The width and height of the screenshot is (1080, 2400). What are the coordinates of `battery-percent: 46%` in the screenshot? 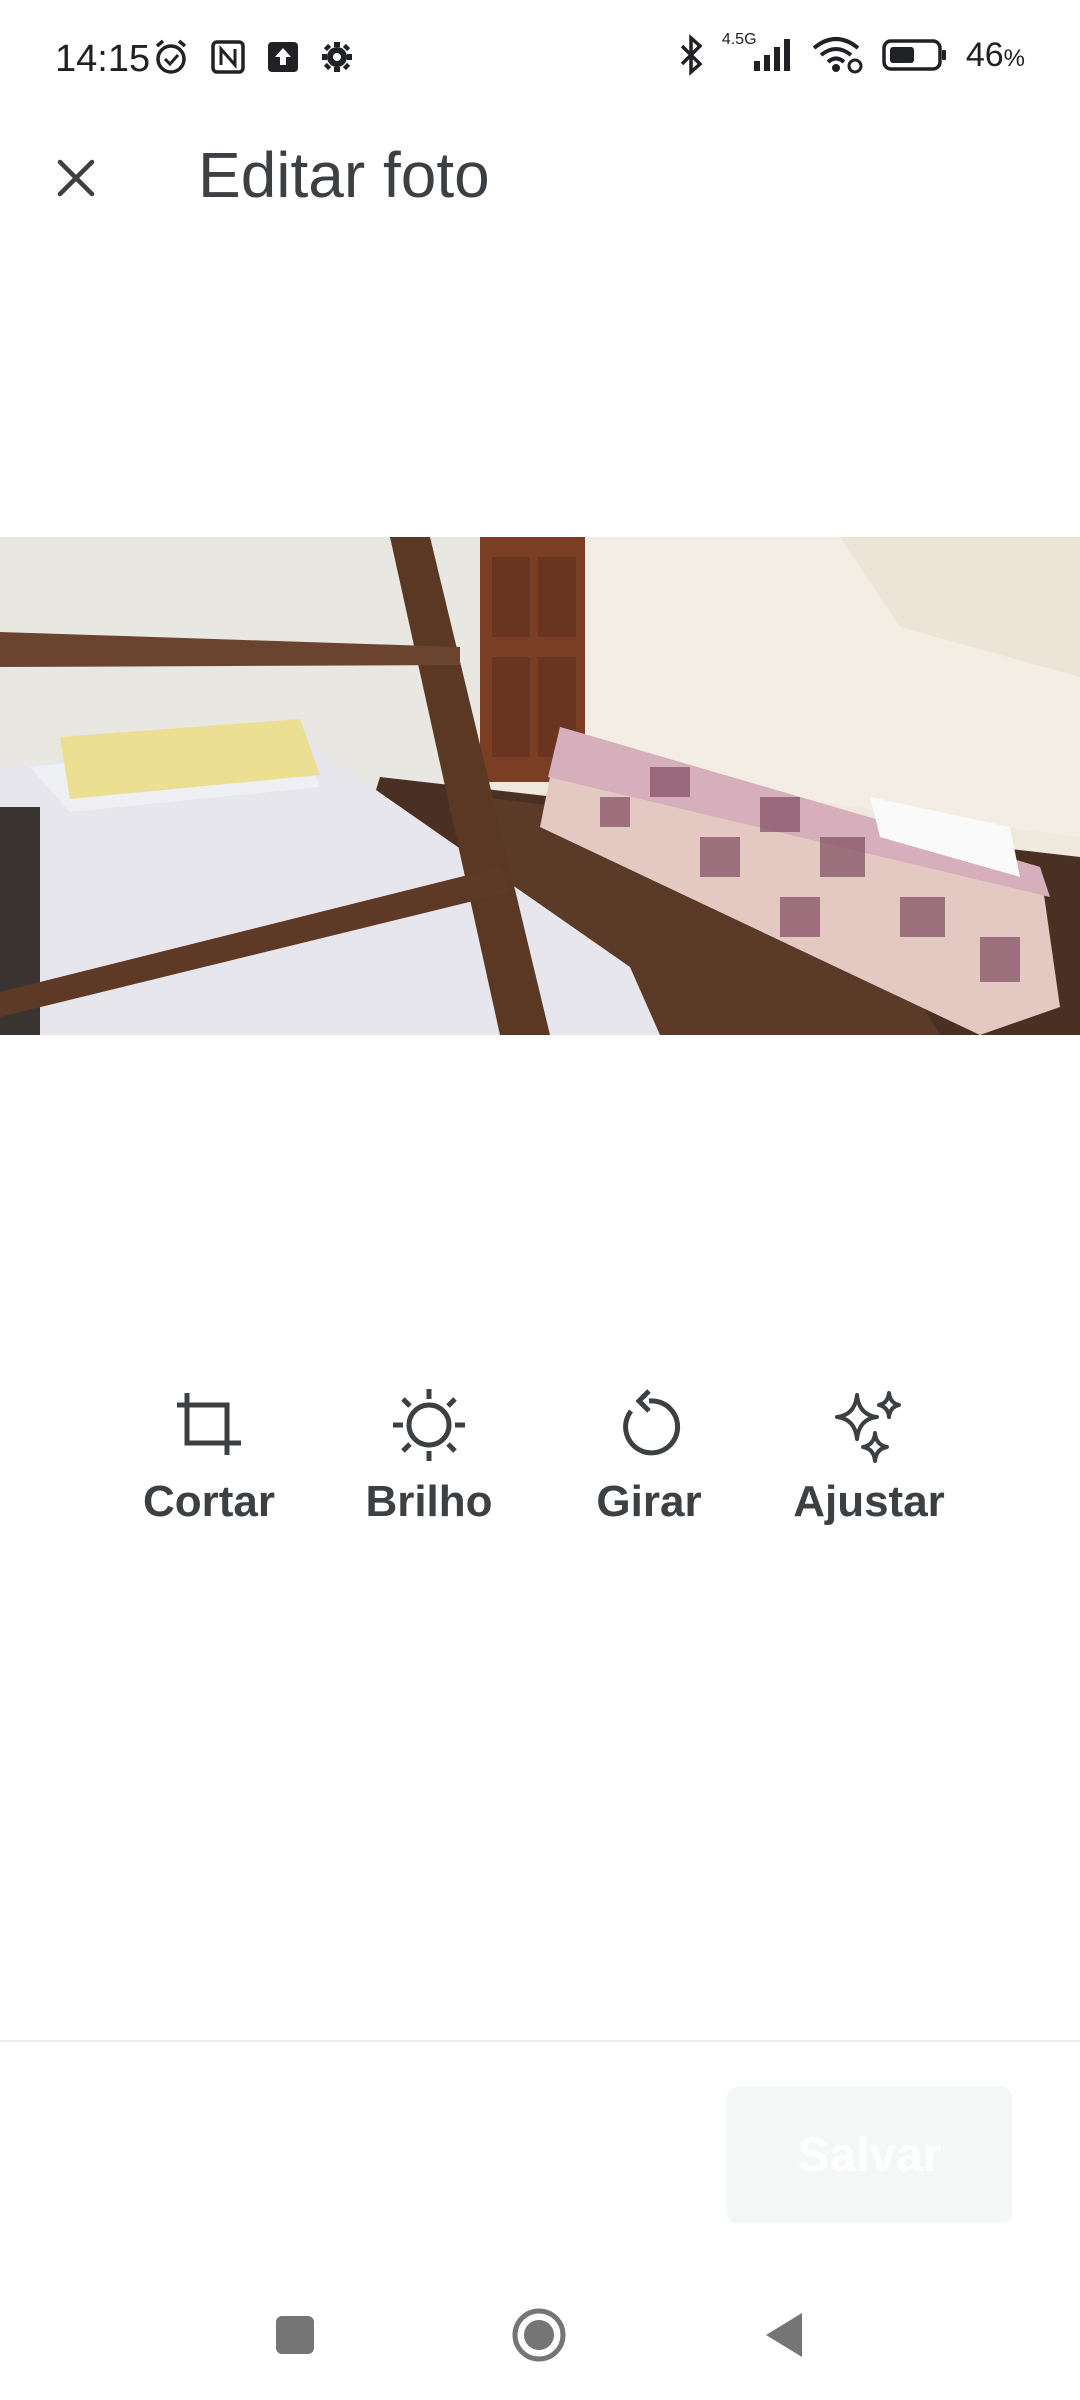 It's located at (995, 55).